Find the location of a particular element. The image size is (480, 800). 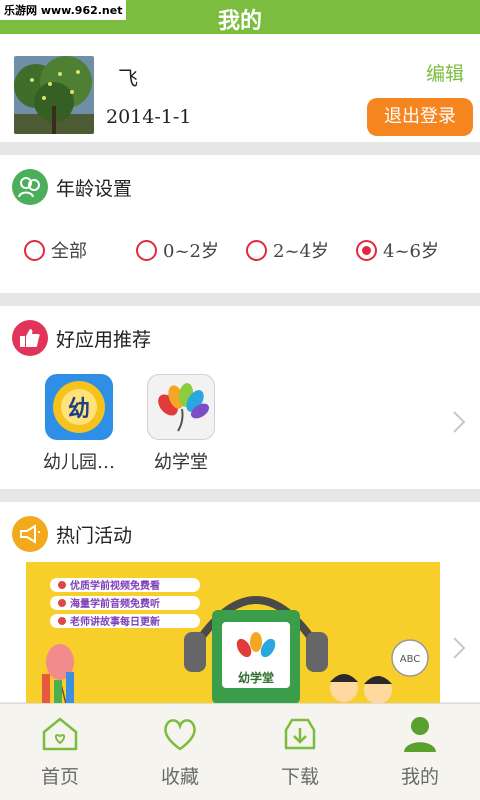

banner-line: 优质学前视频免费看 is located at coordinates (115, 585).